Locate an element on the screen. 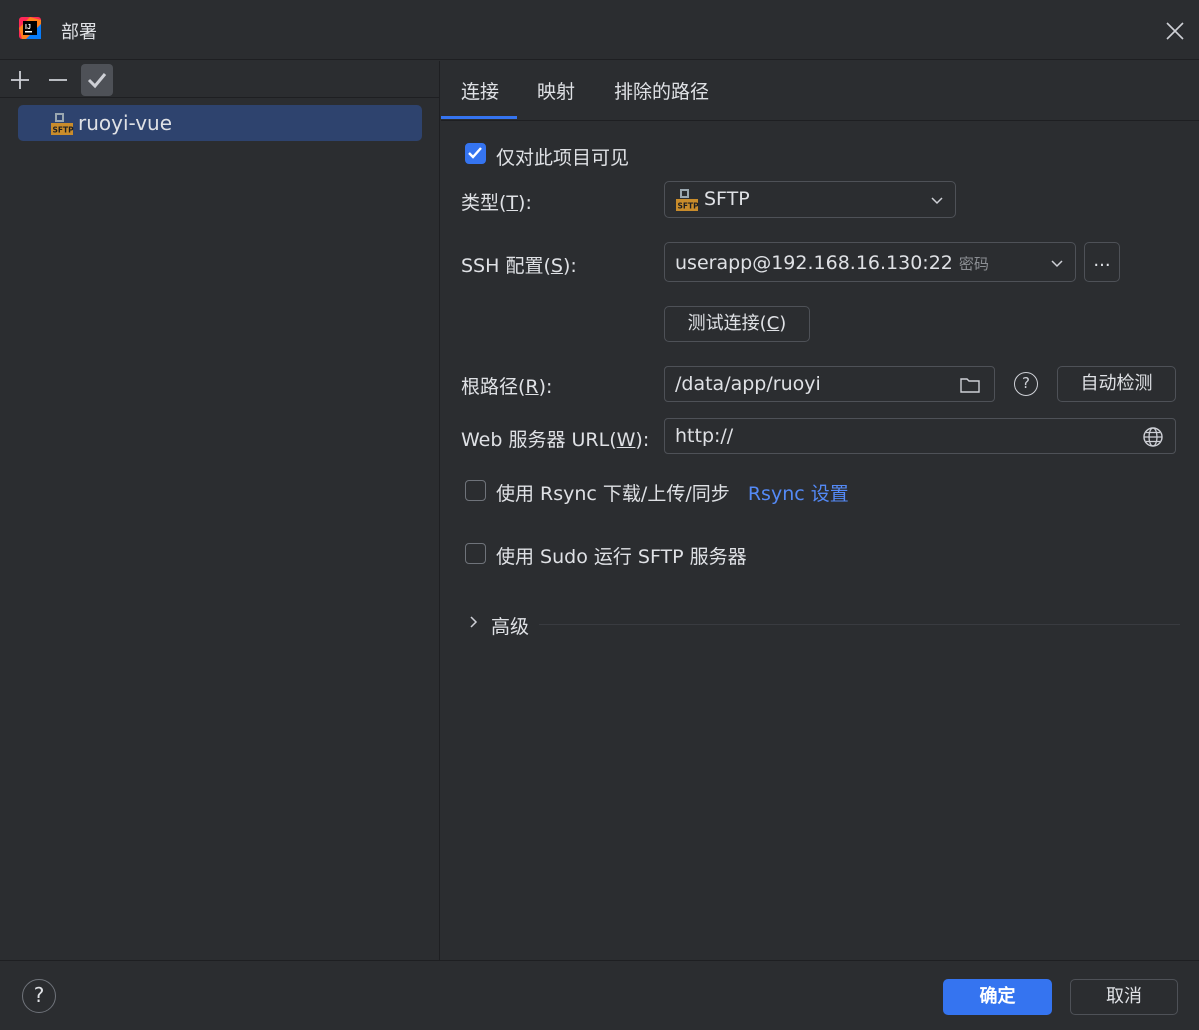 The width and height of the screenshot is (1199, 1030). dialog-footer: ? 确定 取消 is located at coordinates (599, 995).